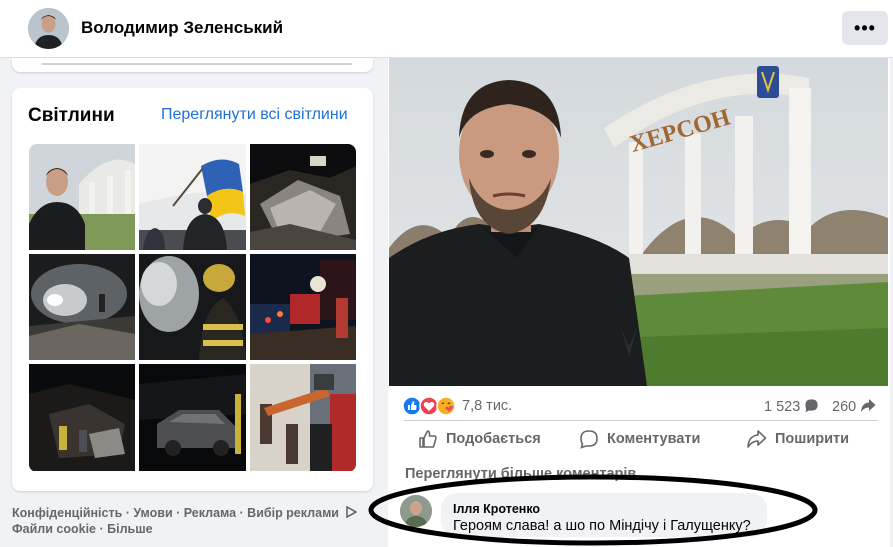  I want to click on card-divider, so click(197, 64).